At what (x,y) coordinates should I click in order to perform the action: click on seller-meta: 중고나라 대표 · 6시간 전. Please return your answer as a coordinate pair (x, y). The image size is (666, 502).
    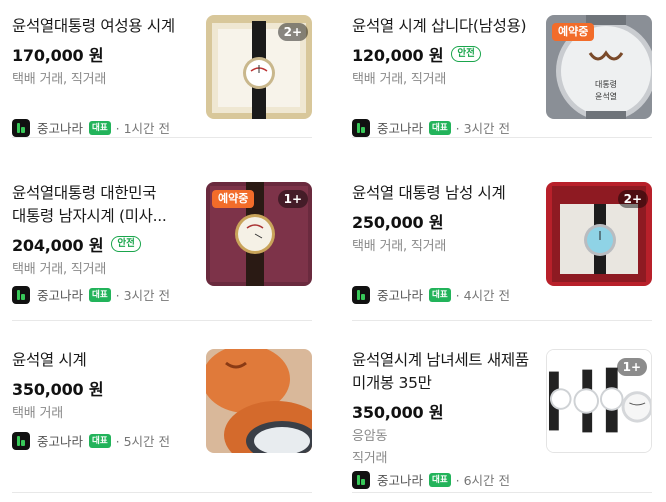
    Looking at the image, I should click on (431, 479).